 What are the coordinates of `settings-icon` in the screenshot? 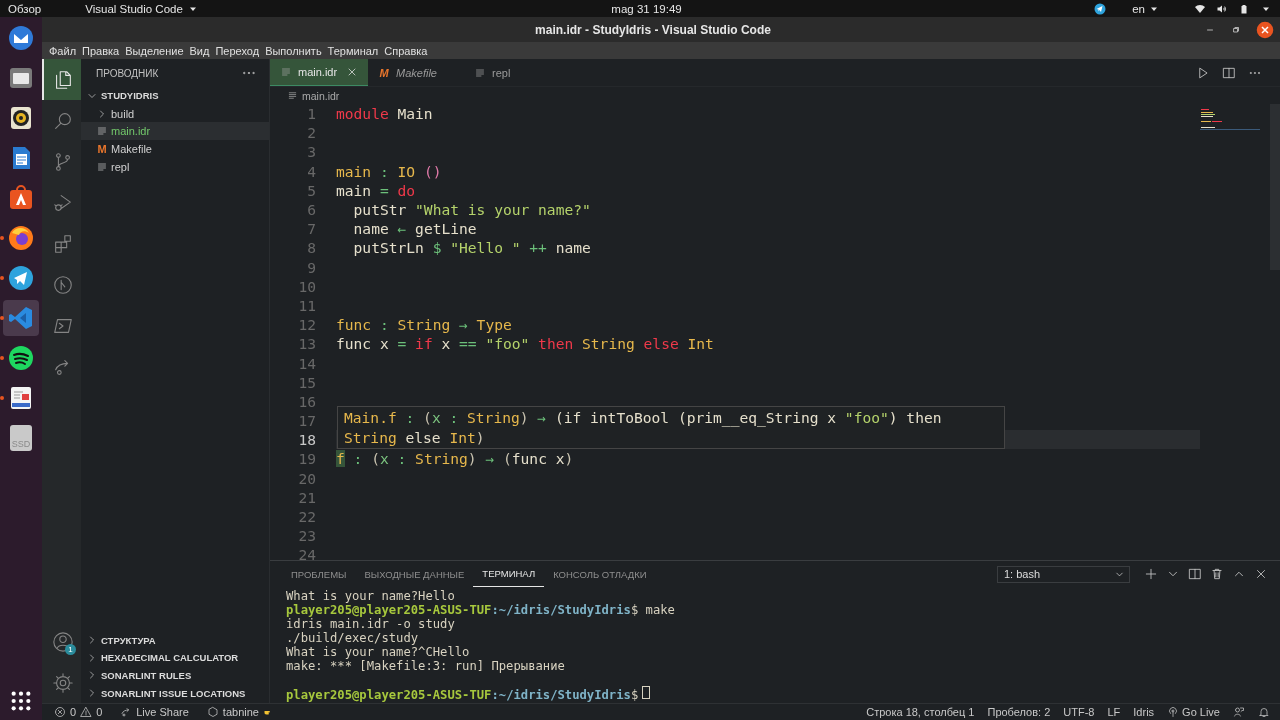 It's located at (62, 682).